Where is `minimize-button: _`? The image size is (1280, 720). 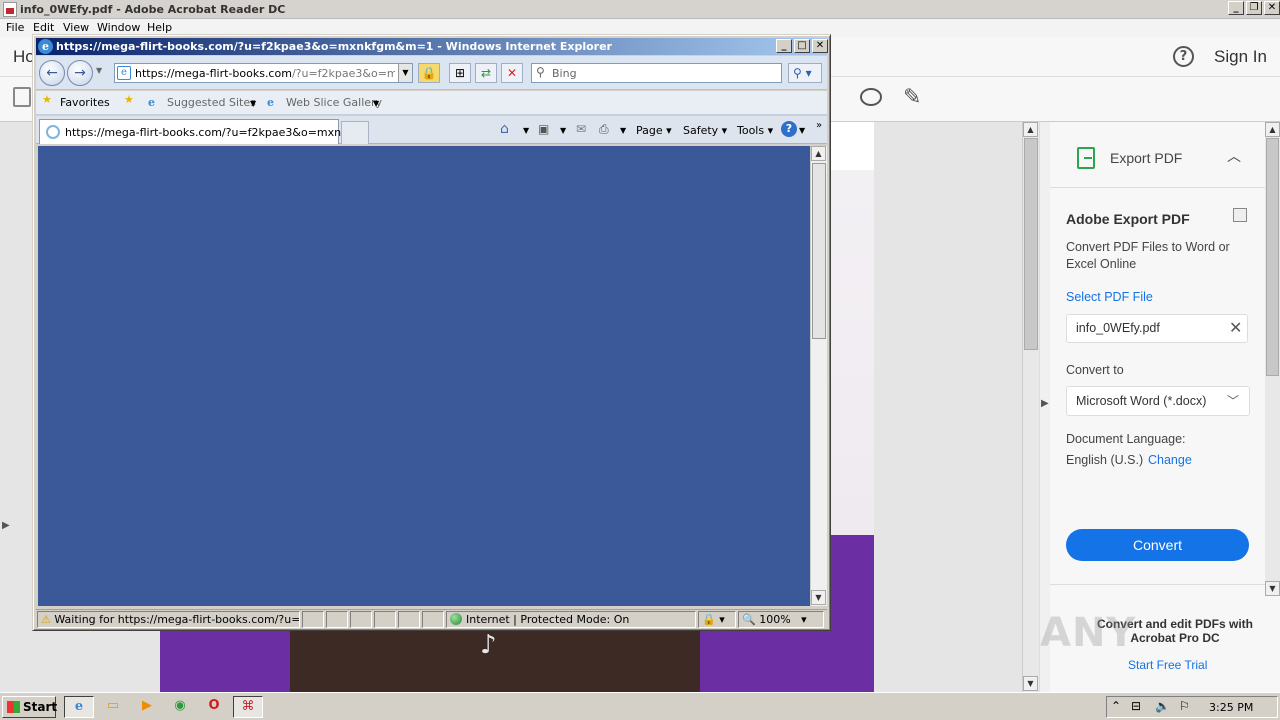 minimize-button: _ is located at coordinates (1236, 8).